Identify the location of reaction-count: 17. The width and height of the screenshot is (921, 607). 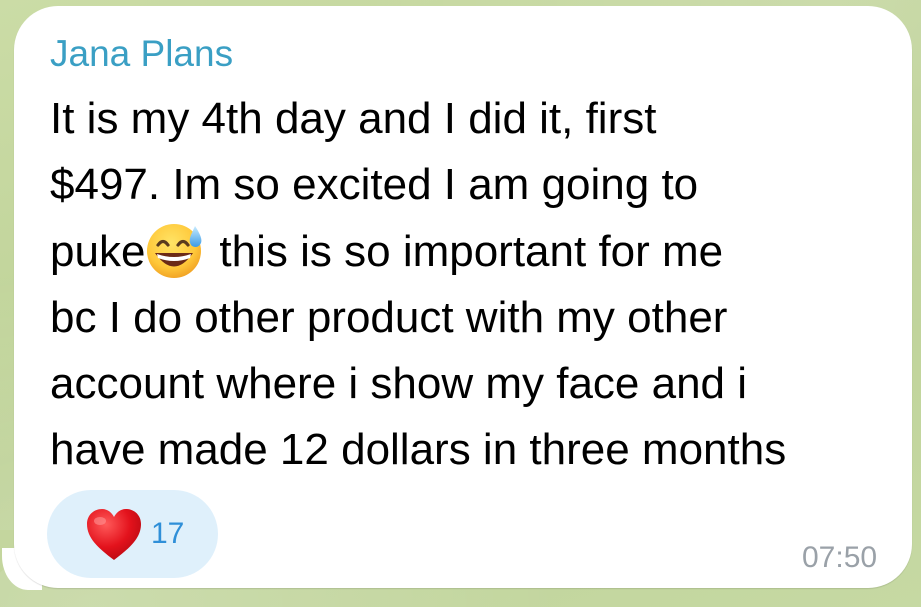
(168, 533).